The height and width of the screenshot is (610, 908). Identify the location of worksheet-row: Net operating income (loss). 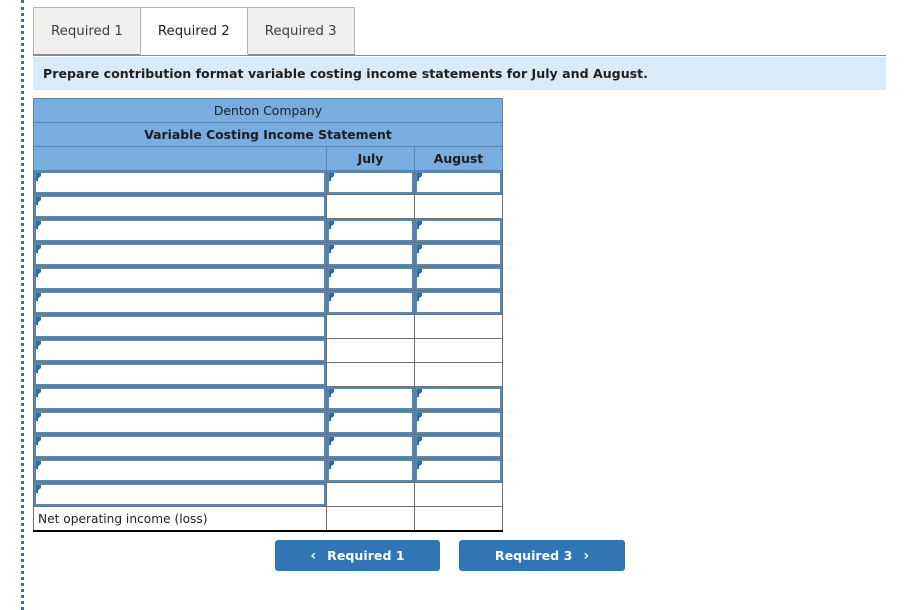
(268, 519).